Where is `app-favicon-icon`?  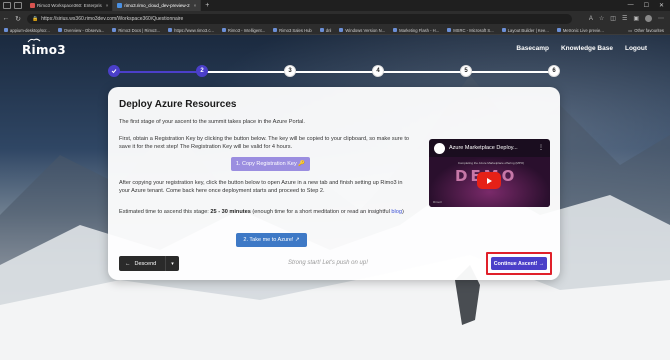 app-favicon-icon is located at coordinates (120, 5).